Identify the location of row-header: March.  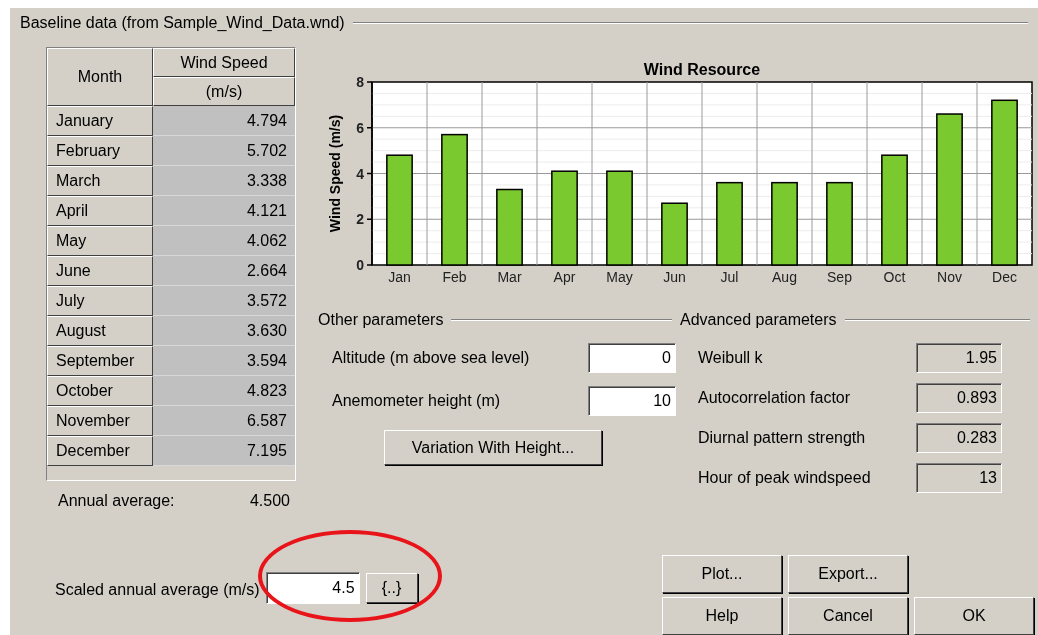
(100, 181).